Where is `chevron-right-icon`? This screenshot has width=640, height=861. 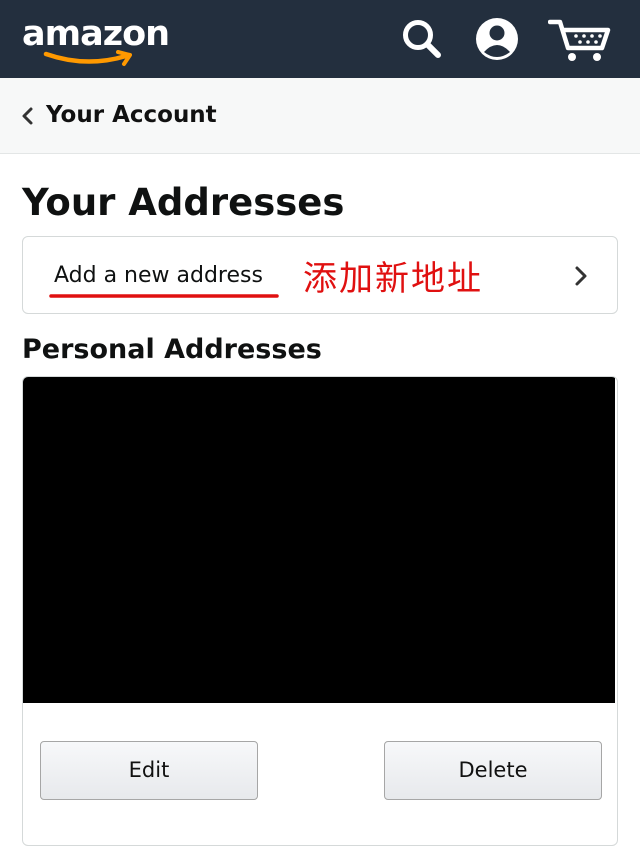 chevron-right-icon is located at coordinates (581, 276).